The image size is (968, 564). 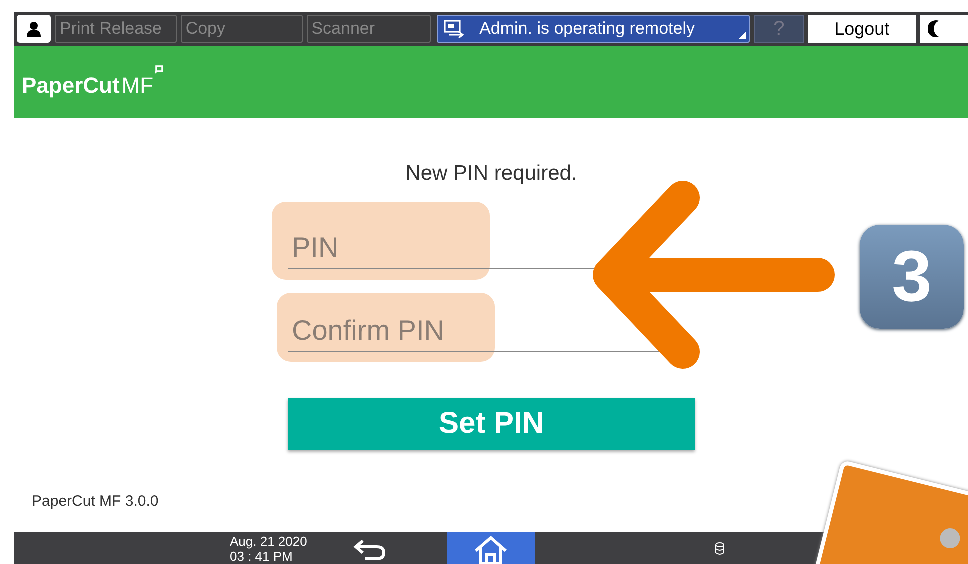 What do you see at coordinates (269, 549) in the screenshot?
I see `date-time-label: Aug. 21 2020 03 : 41 PM` at bounding box center [269, 549].